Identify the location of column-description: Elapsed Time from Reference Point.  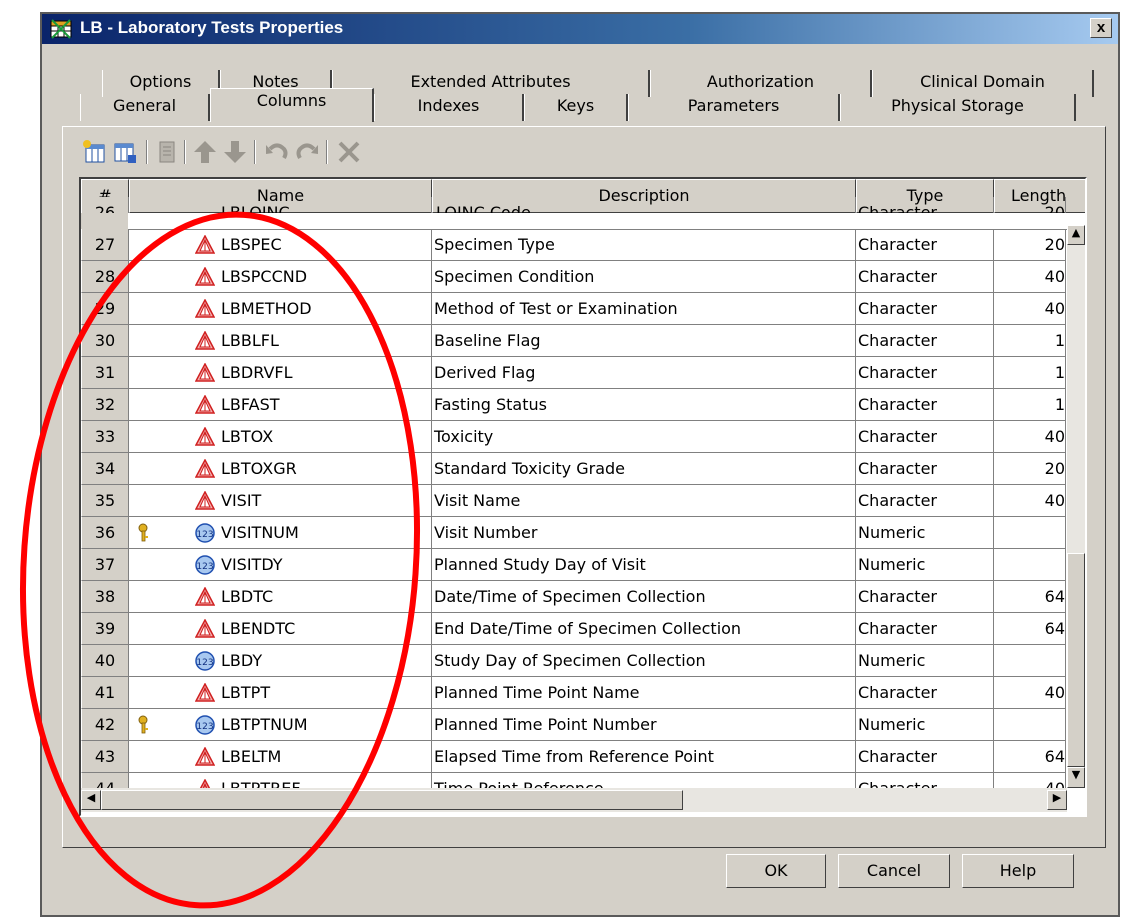
(644, 757).